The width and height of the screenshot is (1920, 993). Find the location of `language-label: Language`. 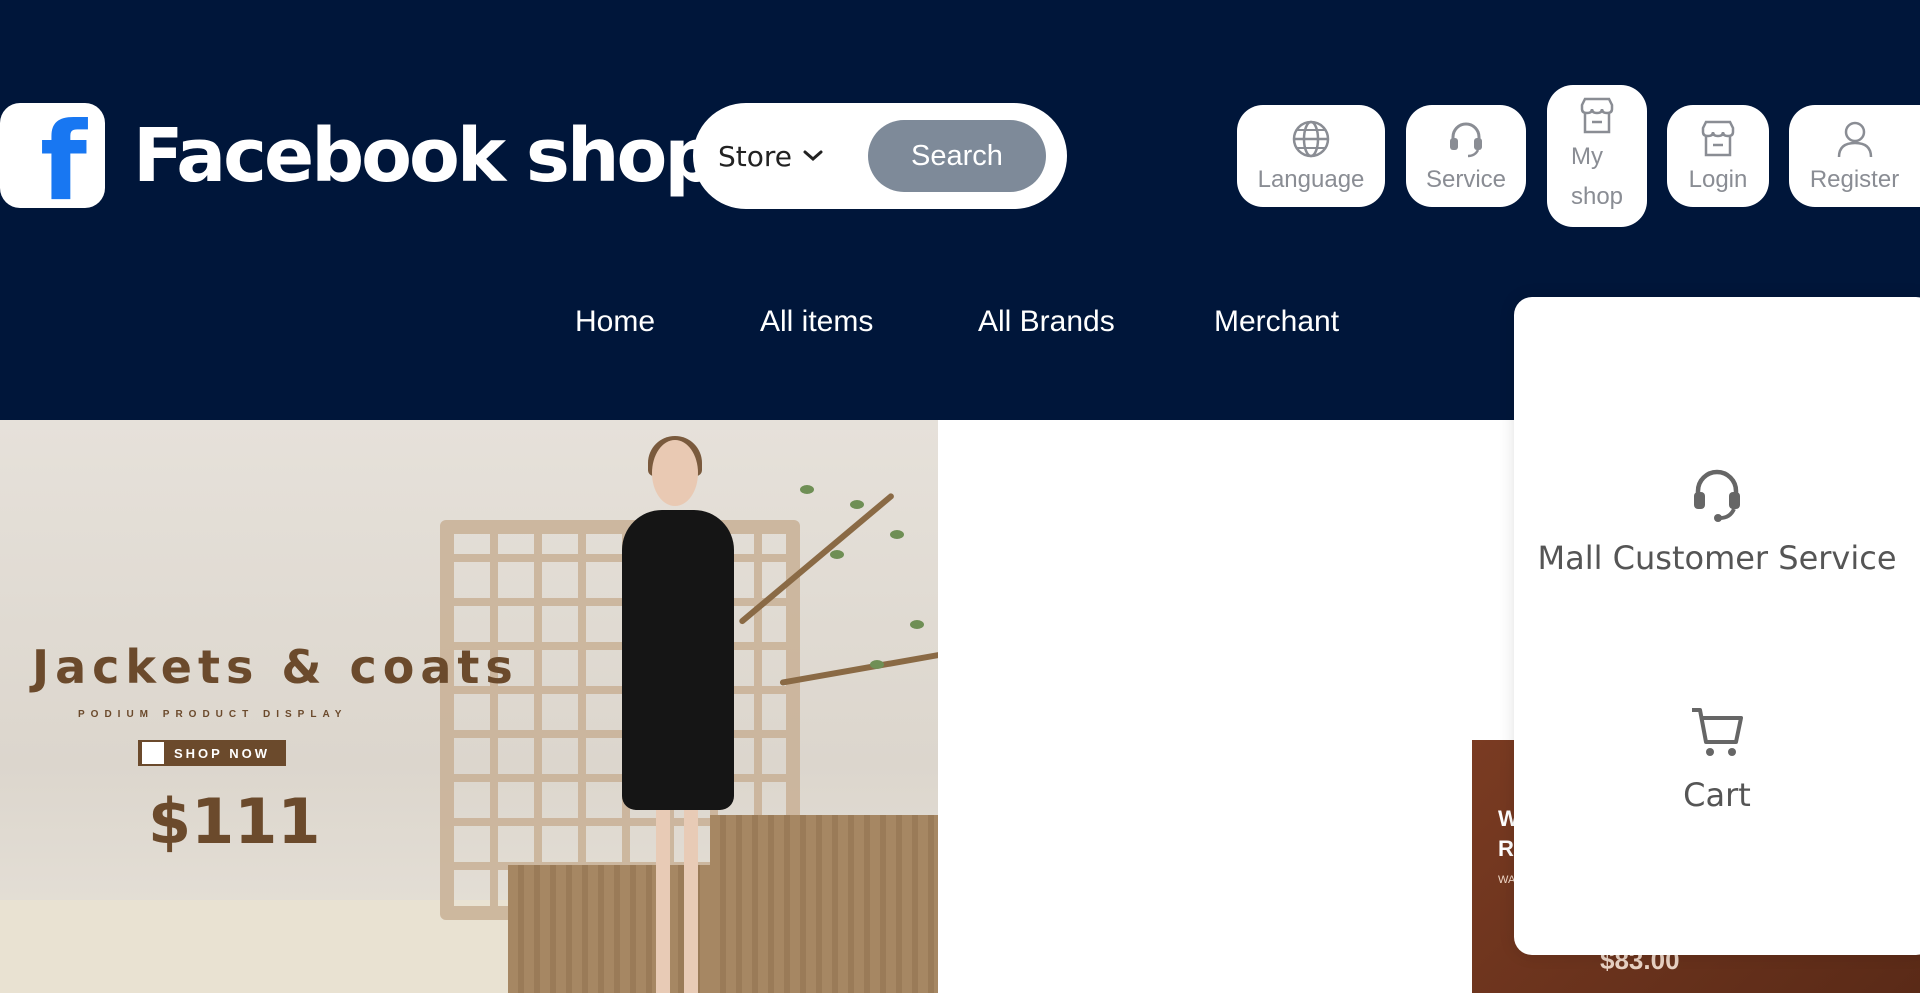

language-label: Language is located at coordinates (1311, 179).